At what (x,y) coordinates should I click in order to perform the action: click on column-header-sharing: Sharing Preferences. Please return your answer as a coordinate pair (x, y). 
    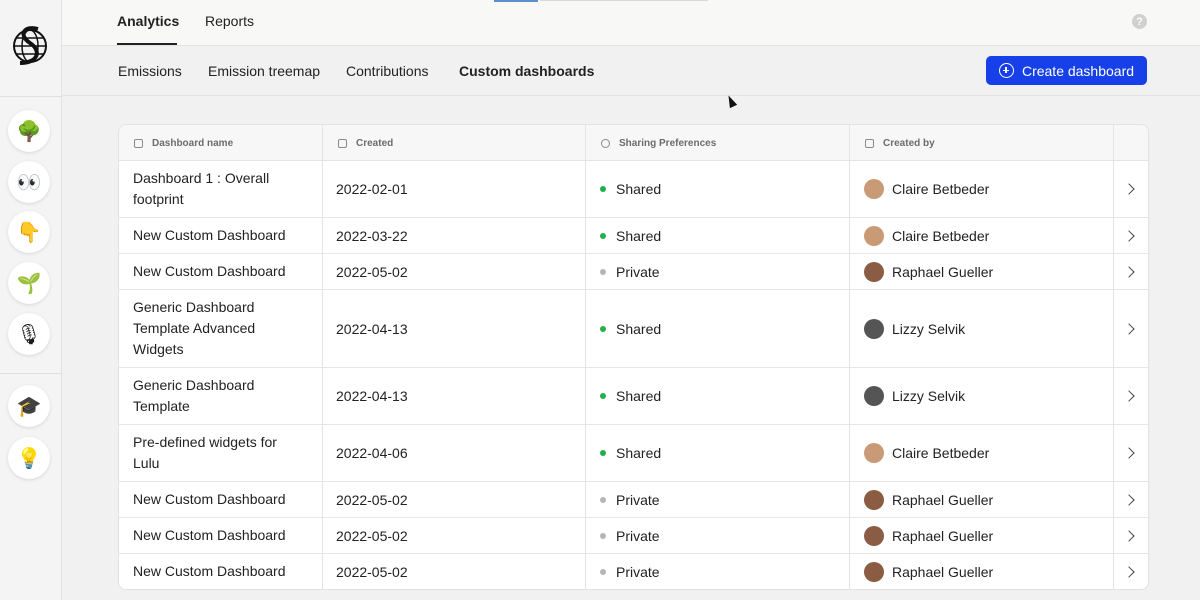
    Looking at the image, I should click on (658, 143).